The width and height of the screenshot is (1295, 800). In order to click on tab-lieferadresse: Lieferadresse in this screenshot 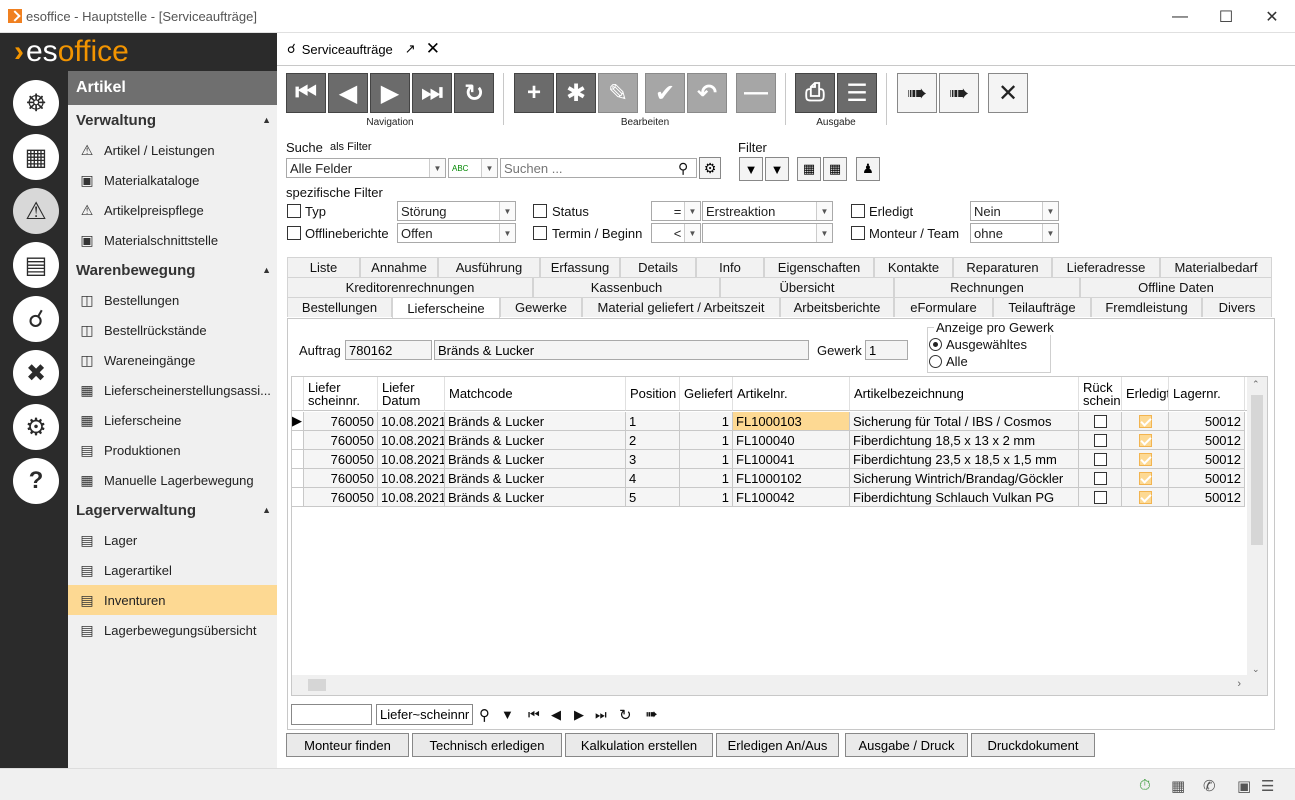, I will do `click(1106, 267)`.